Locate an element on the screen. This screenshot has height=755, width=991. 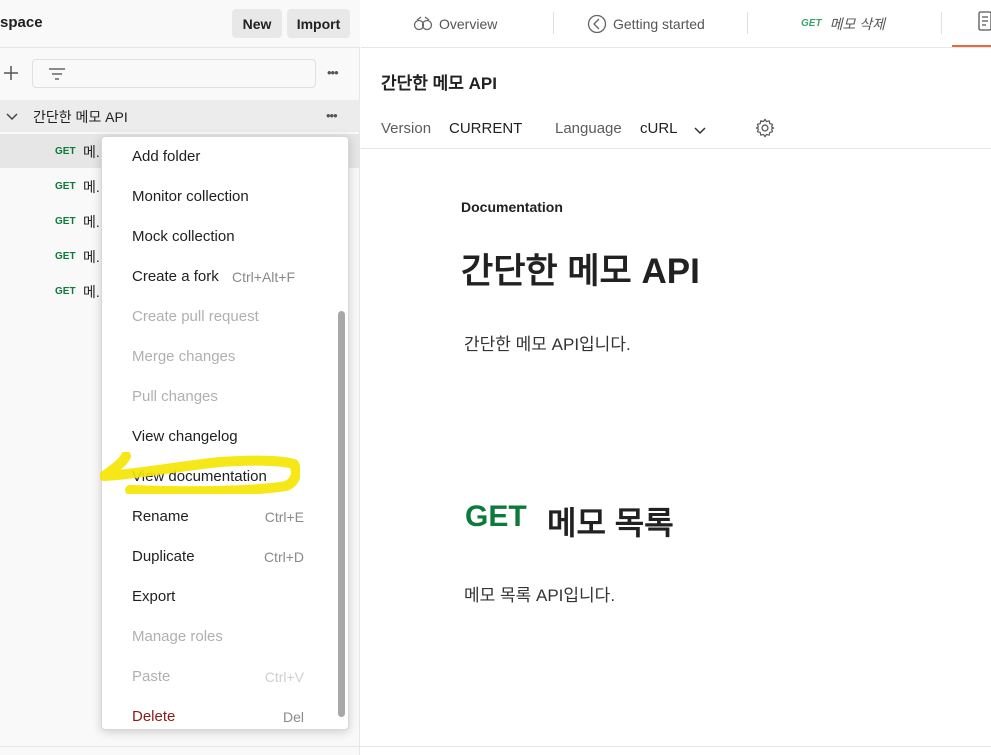
sidebar-toolbar: ••• is located at coordinates (180, 74).